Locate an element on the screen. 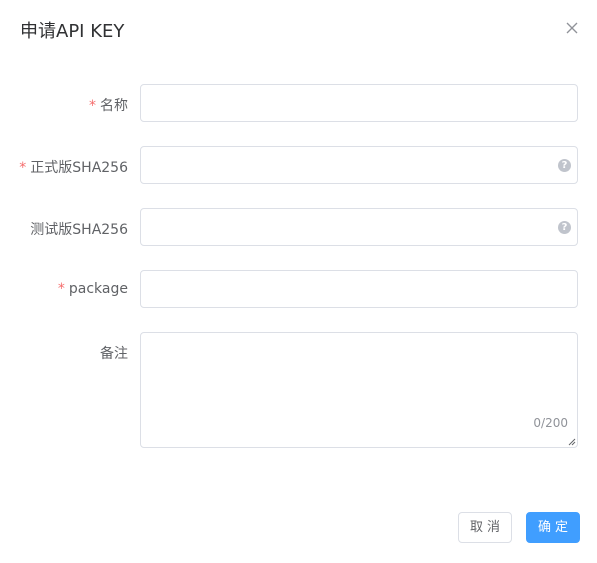 This screenshot has width=597, height=563. package-label: * package is located at coordinates (93, 289).